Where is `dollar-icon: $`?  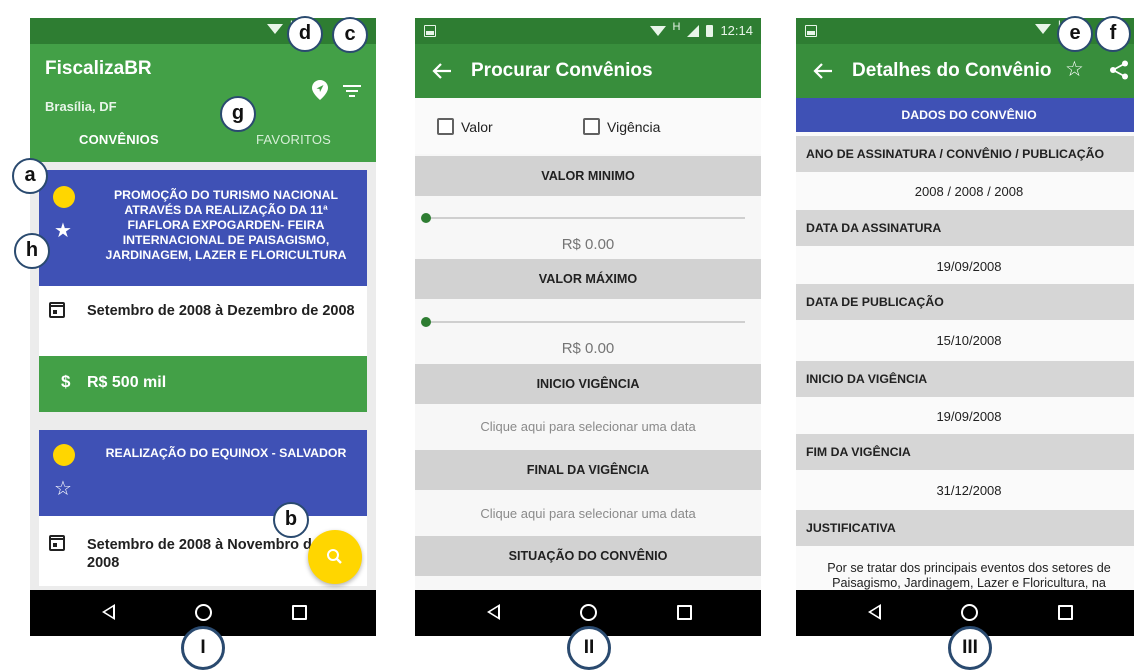 dollar-icon: $ is located at coordinates (66, 381).